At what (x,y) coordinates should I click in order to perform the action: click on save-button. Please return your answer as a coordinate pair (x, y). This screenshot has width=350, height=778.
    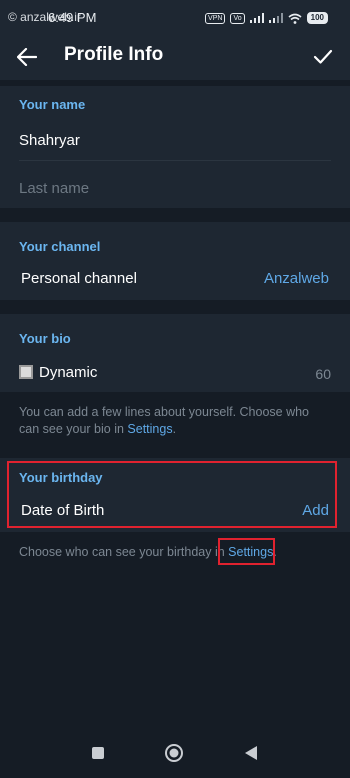
    Looking at the image, I should click on (323, 57).